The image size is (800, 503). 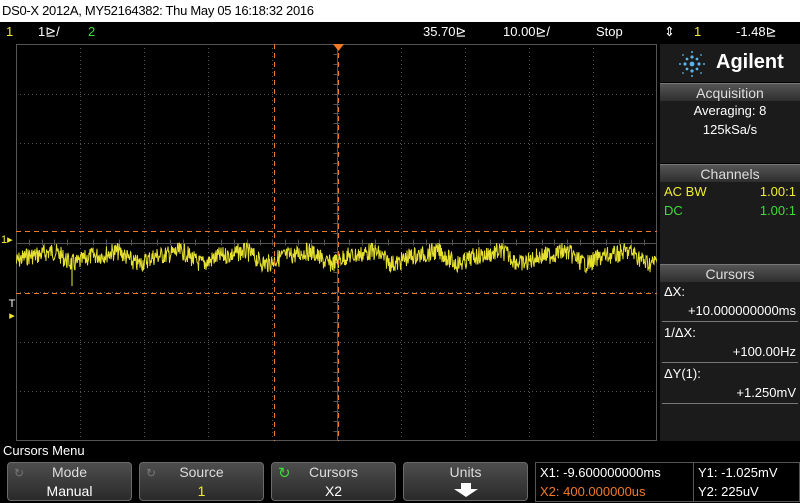 What do you see at coordinates (69, 491) in the screenshot?
I see `mode-softkey-value: Manual` at bounding box center [69, 491].